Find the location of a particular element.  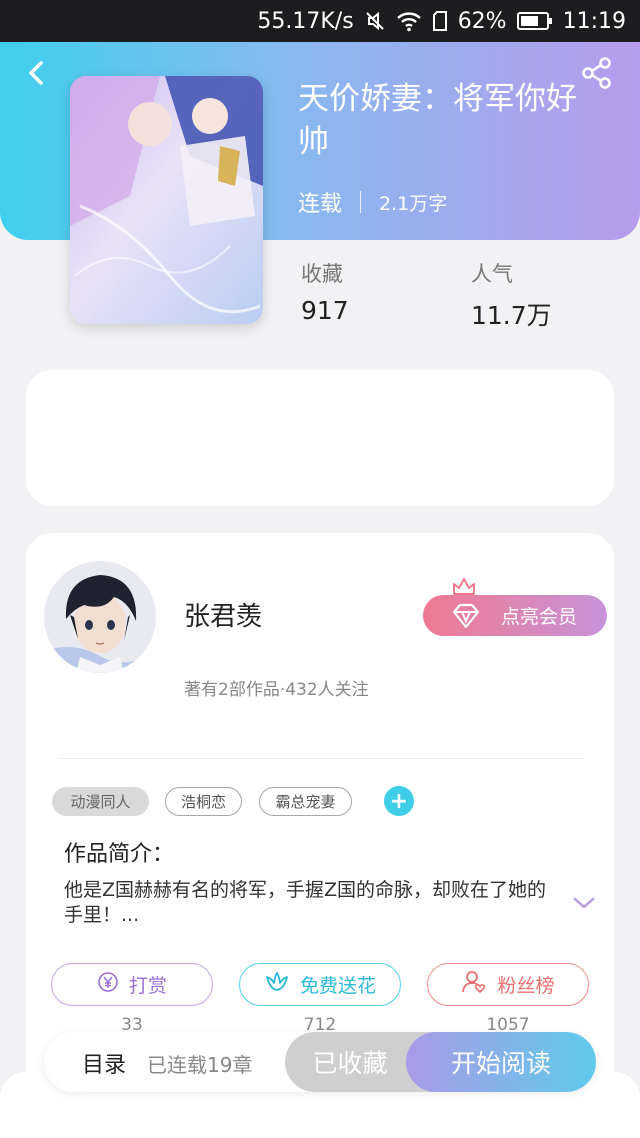

fan-ranking-button: 粉丝榜 is located at coordinates (508, 984).